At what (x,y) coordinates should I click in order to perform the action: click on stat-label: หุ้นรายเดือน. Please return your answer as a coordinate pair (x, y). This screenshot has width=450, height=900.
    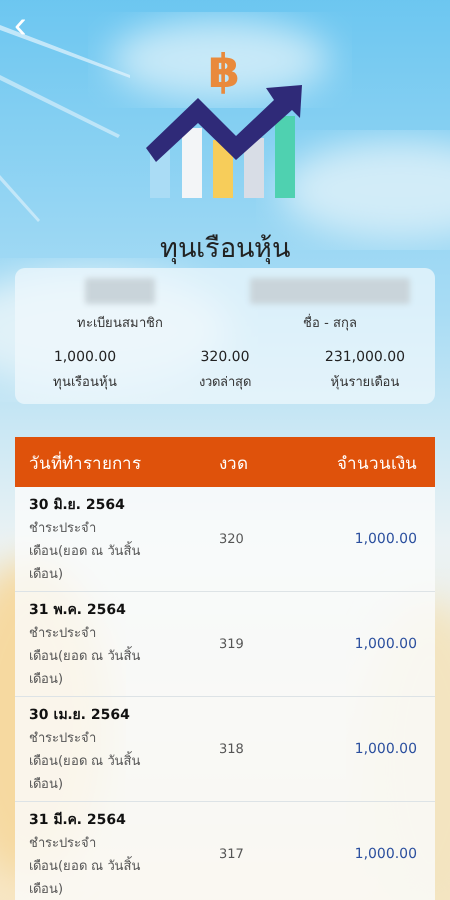
    Looking at the image, I should click on (365, 383).